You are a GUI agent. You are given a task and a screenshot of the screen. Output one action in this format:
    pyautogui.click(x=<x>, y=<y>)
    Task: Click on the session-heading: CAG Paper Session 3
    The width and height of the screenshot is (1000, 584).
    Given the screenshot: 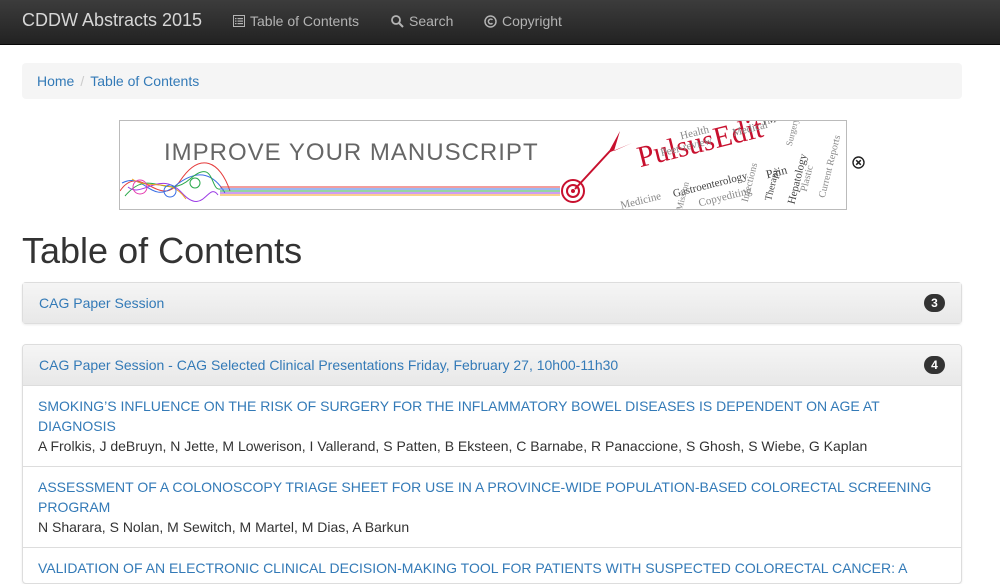 What is the action you would take?
    pyautogui.click(x=492, y=303)
    